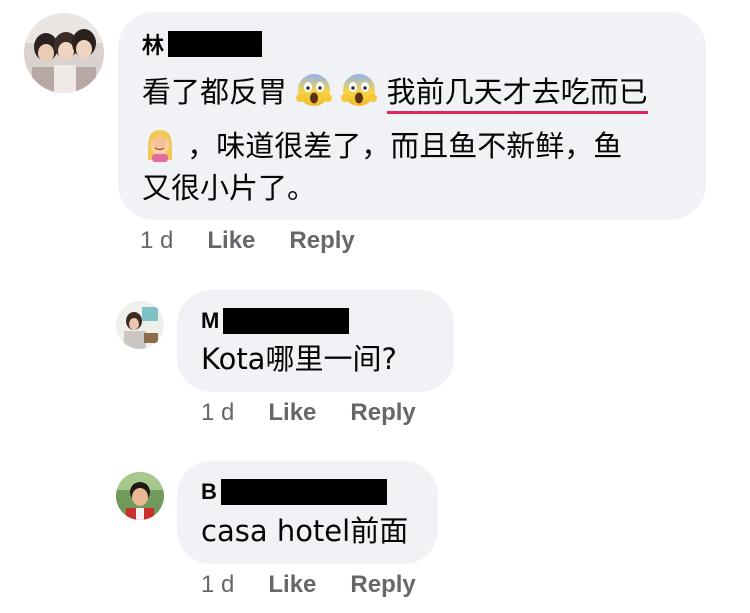 The image size is (750, 613). I want to click on comment-text-highlight: 我前几天才去吃而已, so click(517, 94).